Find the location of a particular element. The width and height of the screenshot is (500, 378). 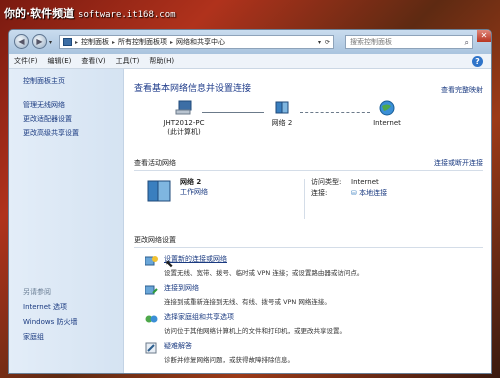

access-type-label: 访问类型: is located at coordinates (326, 182).